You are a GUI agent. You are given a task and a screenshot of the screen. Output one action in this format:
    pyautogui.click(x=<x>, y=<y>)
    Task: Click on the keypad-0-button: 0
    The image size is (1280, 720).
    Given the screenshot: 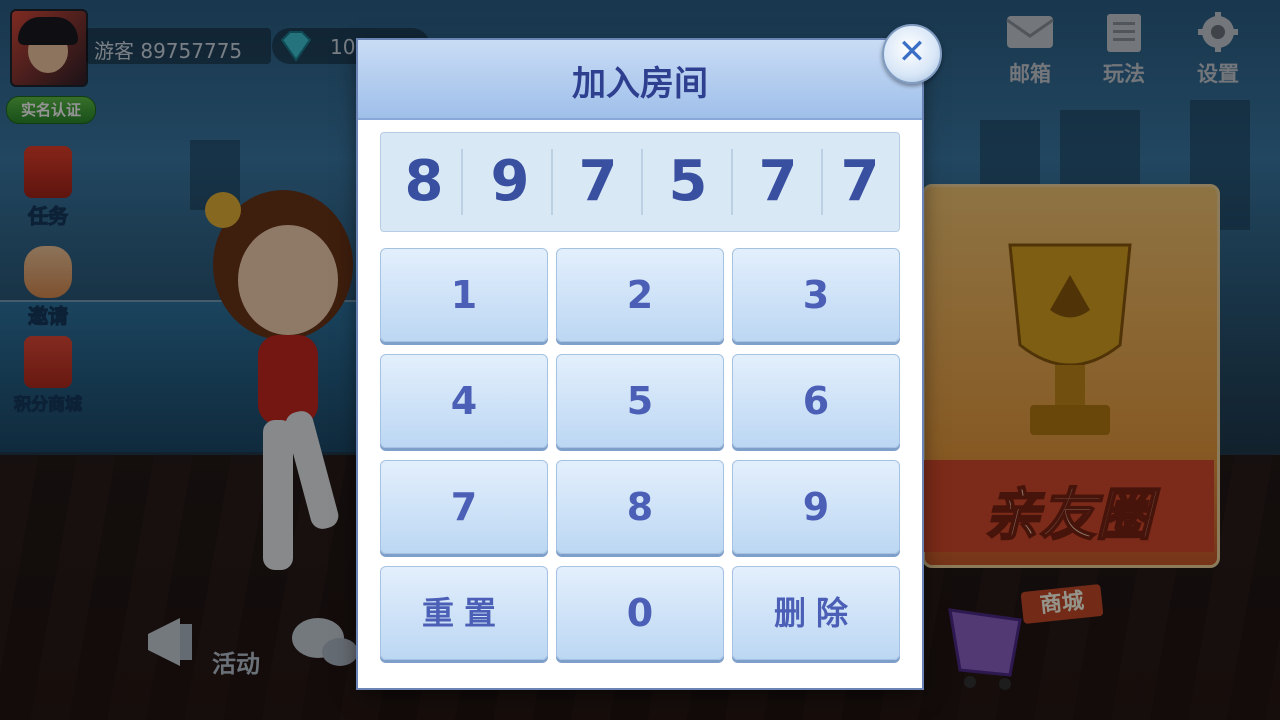 What is the action you would take?
    pyautogui.click(x=640, y=613)
    